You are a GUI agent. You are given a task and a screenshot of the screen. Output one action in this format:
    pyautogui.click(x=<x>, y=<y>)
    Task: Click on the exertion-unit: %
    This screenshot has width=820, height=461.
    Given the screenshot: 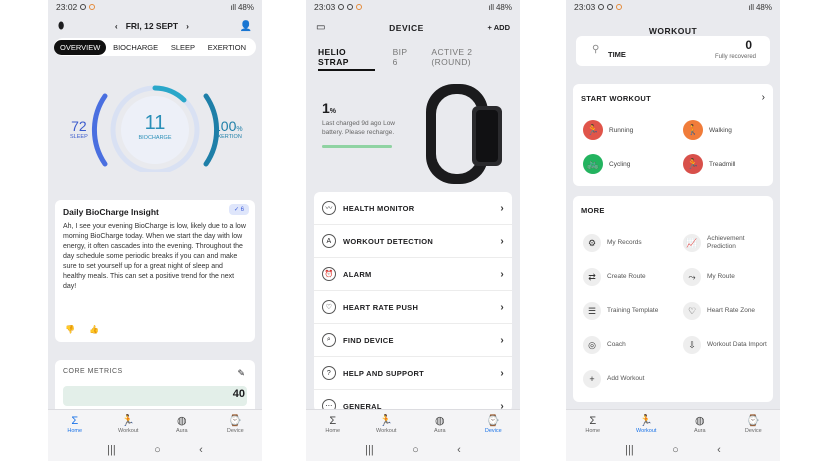 What is the action you would take?
    pyautogui.click(x=239, y=129)
    